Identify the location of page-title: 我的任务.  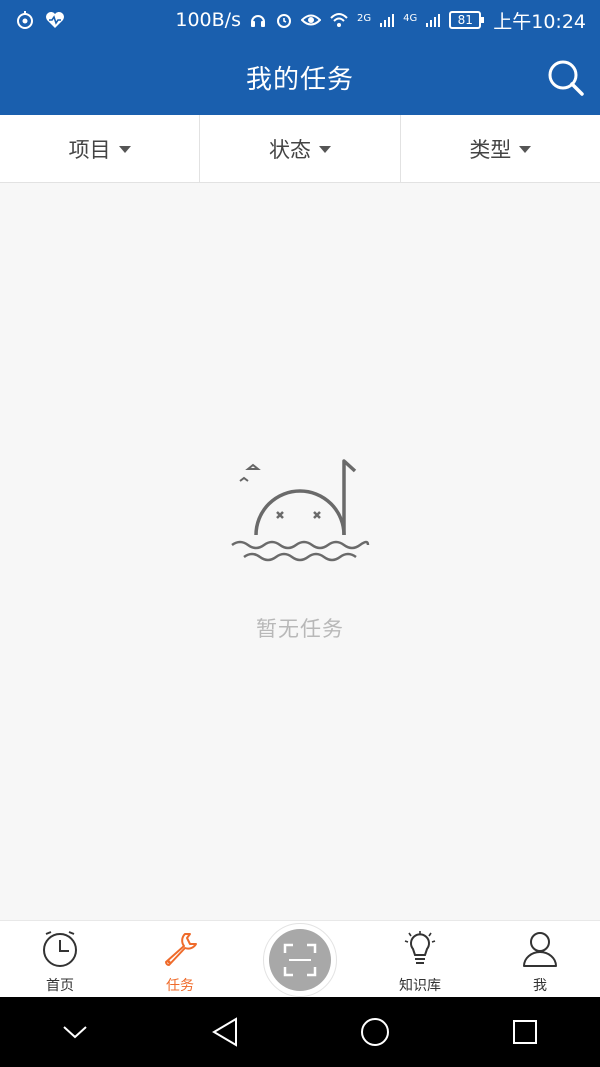
(299, 80).